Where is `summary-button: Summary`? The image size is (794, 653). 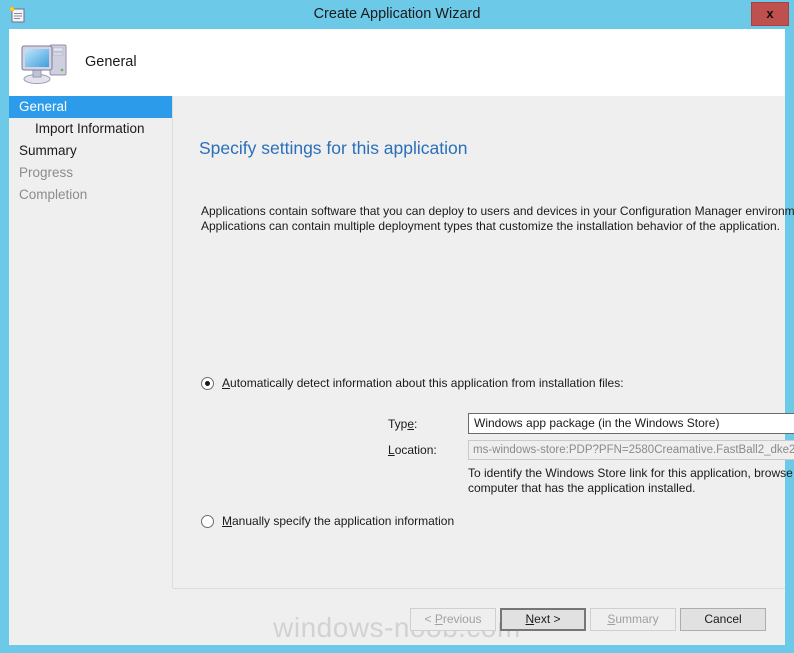 summary-button: Summary is located at coordinates (633, 619).